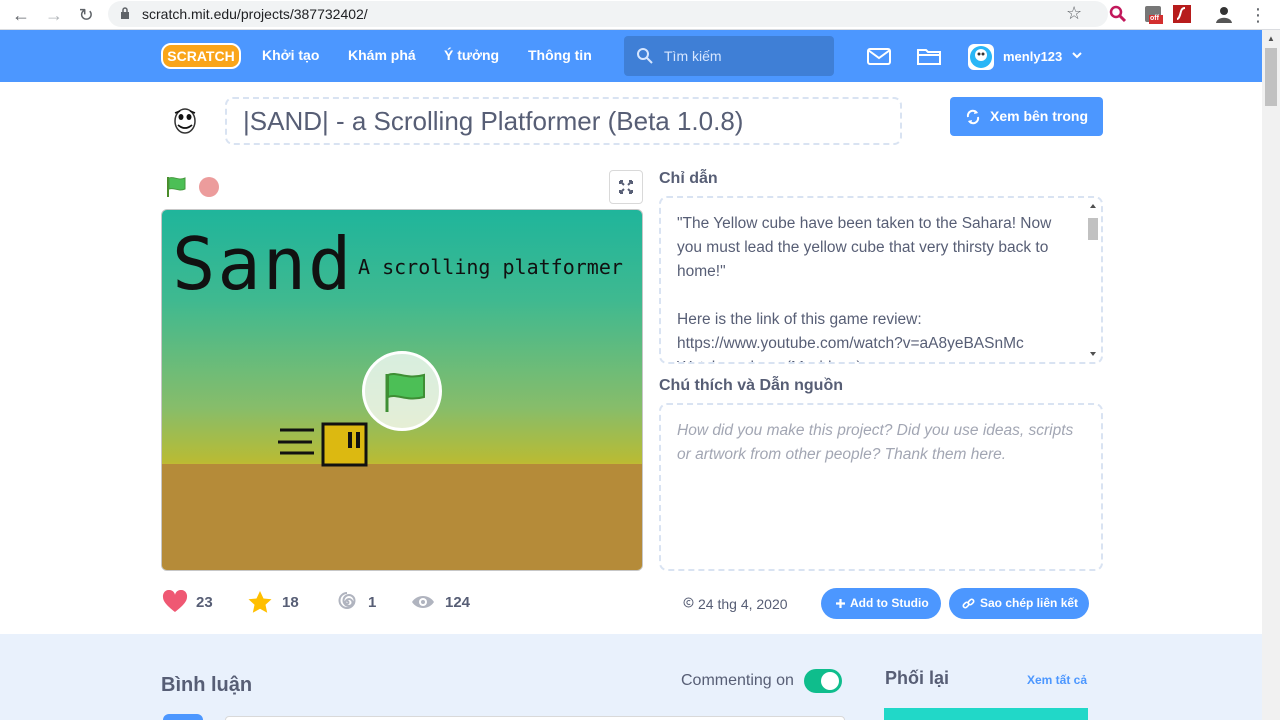 The width and height of the screenshot is (1280, 720). What do you see at coordinates (688, 602) in the screenshot?
I see `copyright-icon` at bounding box center [688, 602].